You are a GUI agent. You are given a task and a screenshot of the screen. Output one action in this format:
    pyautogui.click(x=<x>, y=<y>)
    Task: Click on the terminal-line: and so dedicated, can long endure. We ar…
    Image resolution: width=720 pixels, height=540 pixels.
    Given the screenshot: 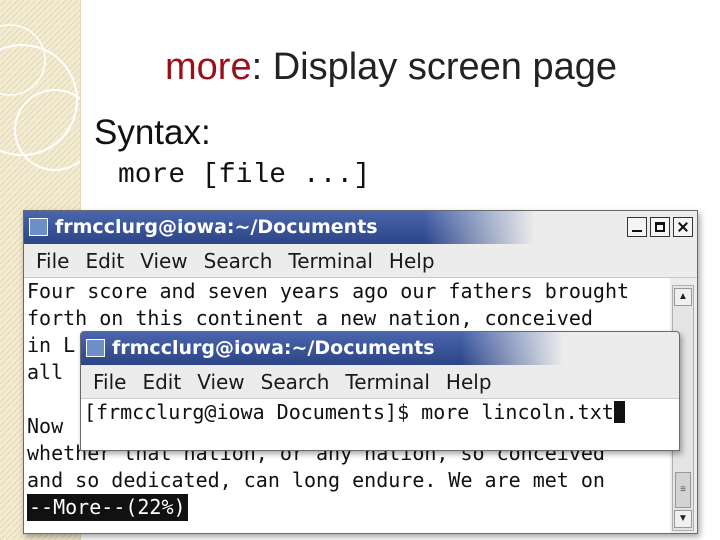 What is the action you would take?
    pyautogui.click(x=316, y=480)
    